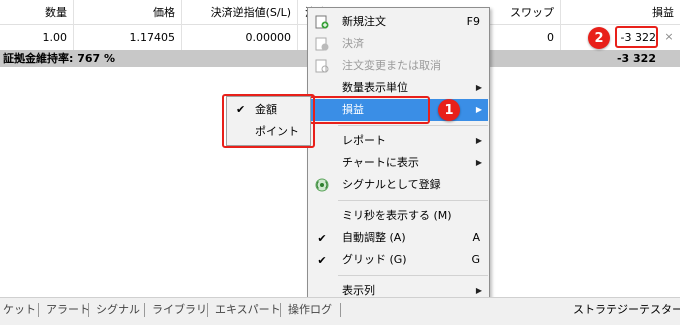  Describe the element at coordinates (322, 44) in the screenshot. I see `close-order-icon` at that location.